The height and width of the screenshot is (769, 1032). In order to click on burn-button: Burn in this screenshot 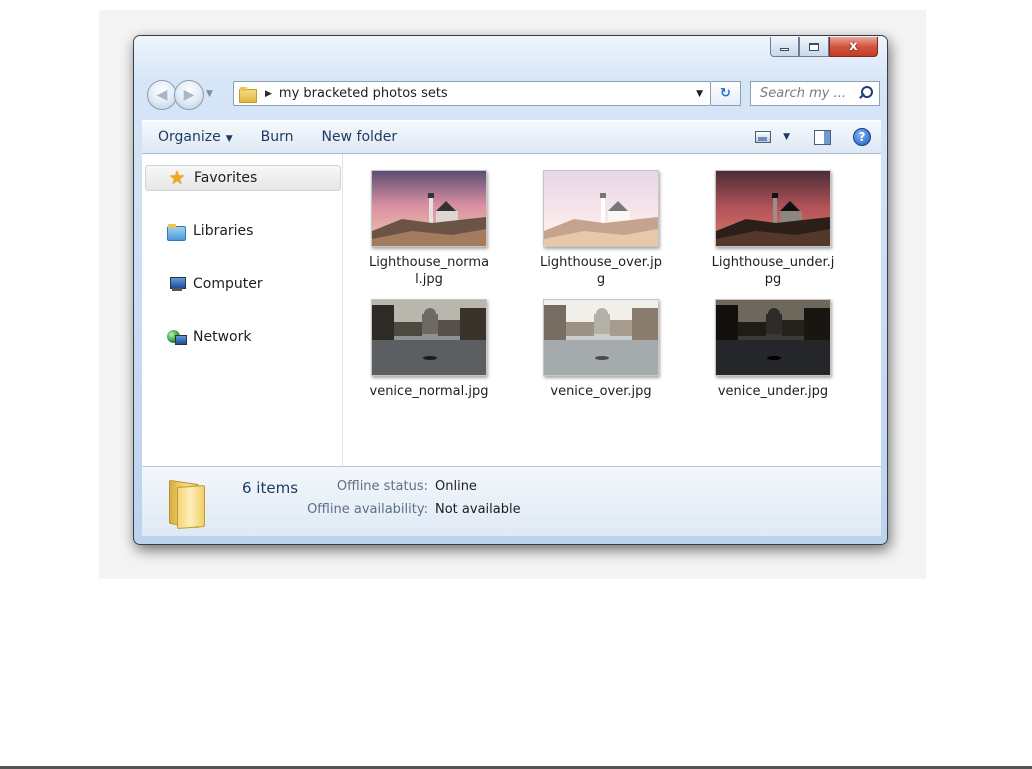, I will do `click(277, 137)`.